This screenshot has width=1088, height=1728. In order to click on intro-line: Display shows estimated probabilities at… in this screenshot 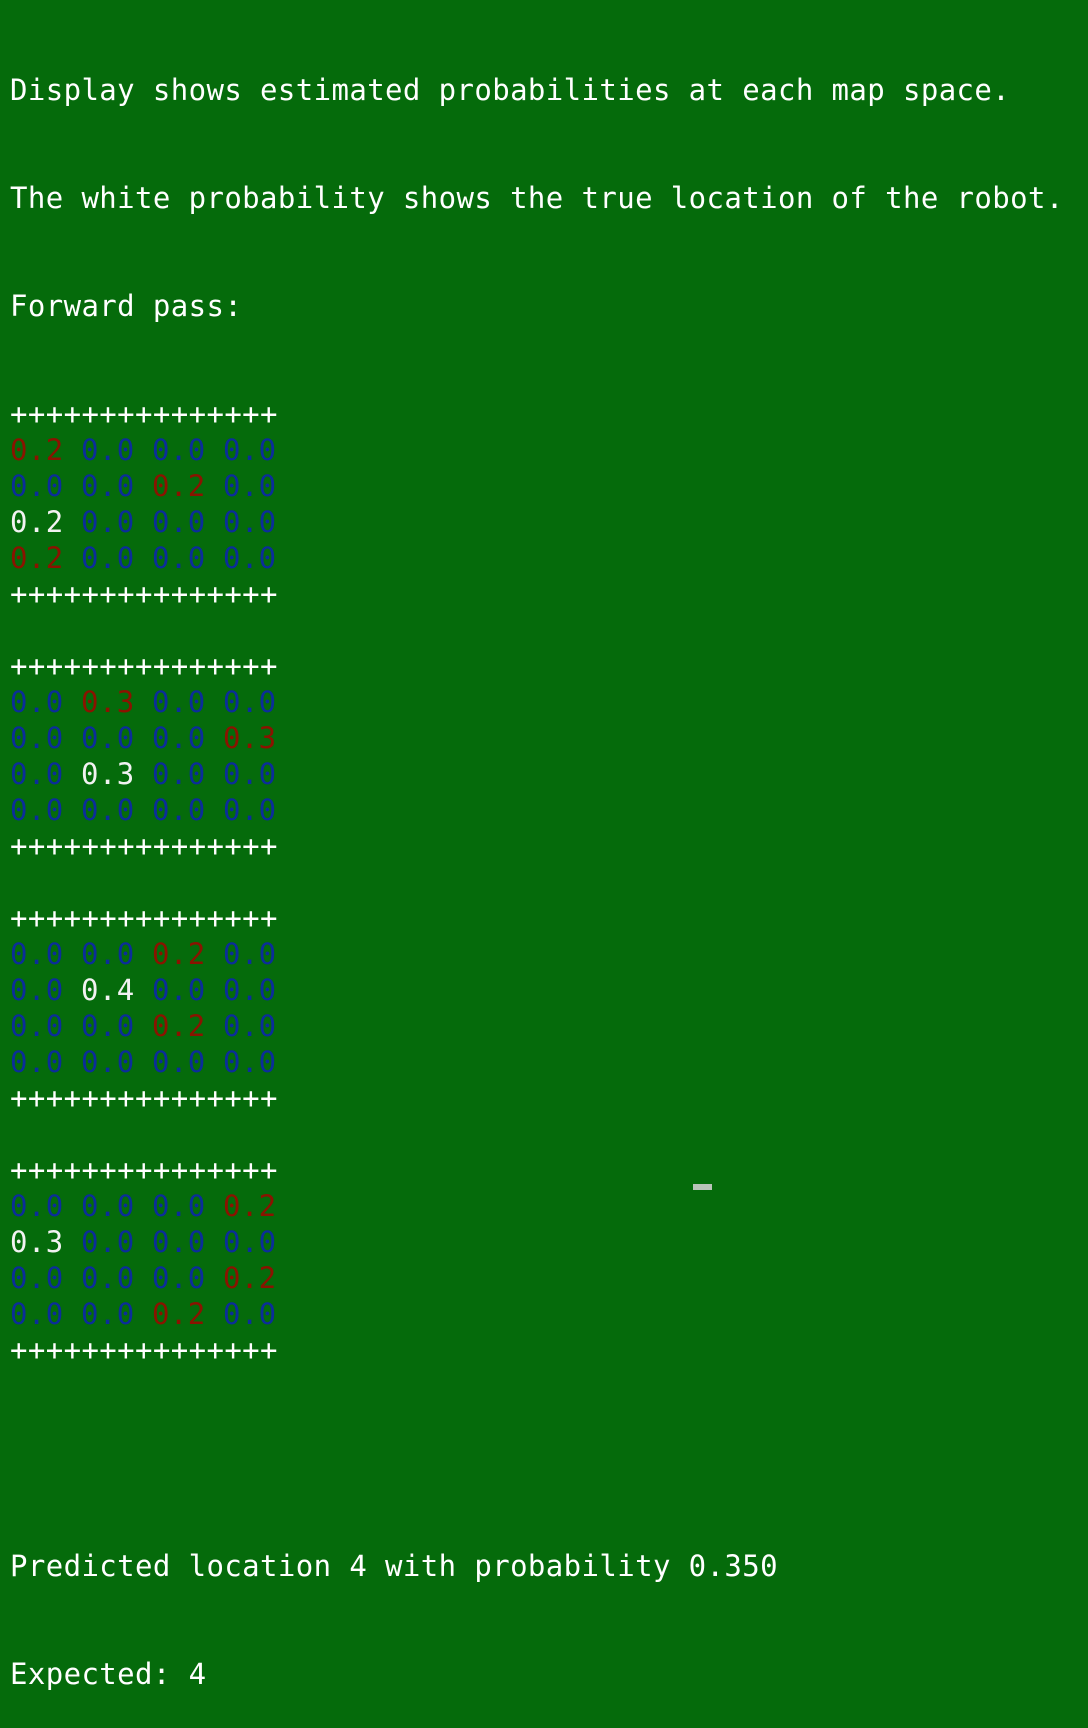, I will do `click(510, 90)`.